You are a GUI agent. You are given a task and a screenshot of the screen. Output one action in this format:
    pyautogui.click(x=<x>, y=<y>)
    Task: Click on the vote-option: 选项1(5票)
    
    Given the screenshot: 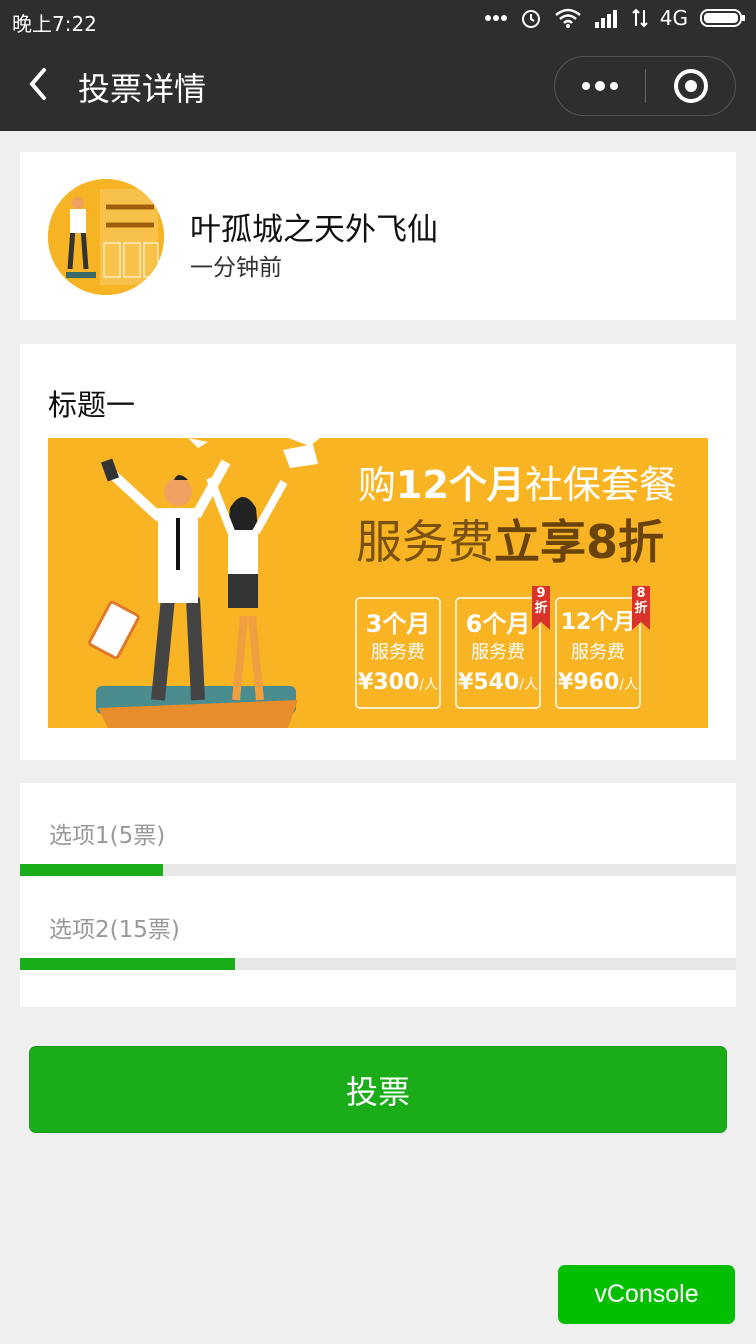 What is the action you would take?
    pyautogui.click(x=378, y=829)
    